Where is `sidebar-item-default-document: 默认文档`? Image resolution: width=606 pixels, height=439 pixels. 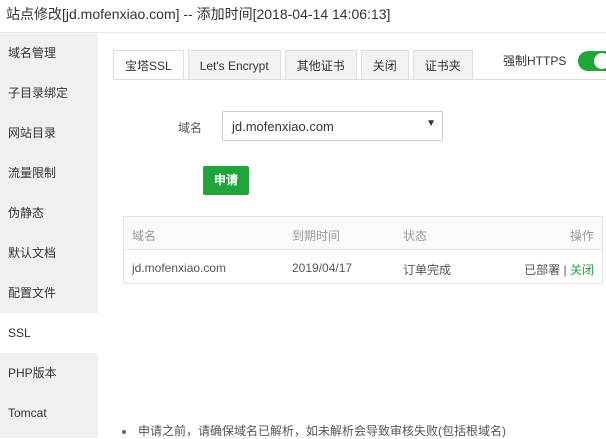 sidebar-item-default-document: 默认文档 is located at coordinates (49, 253).